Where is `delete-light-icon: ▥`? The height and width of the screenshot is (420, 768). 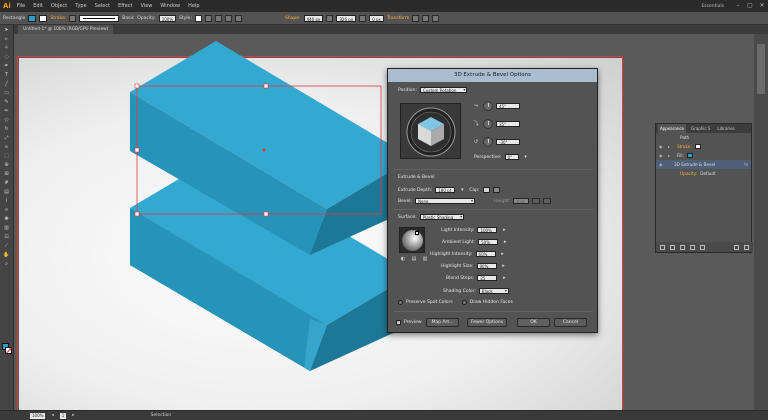
delete-light-icon: ▥ is located at coordinates (425, 259).